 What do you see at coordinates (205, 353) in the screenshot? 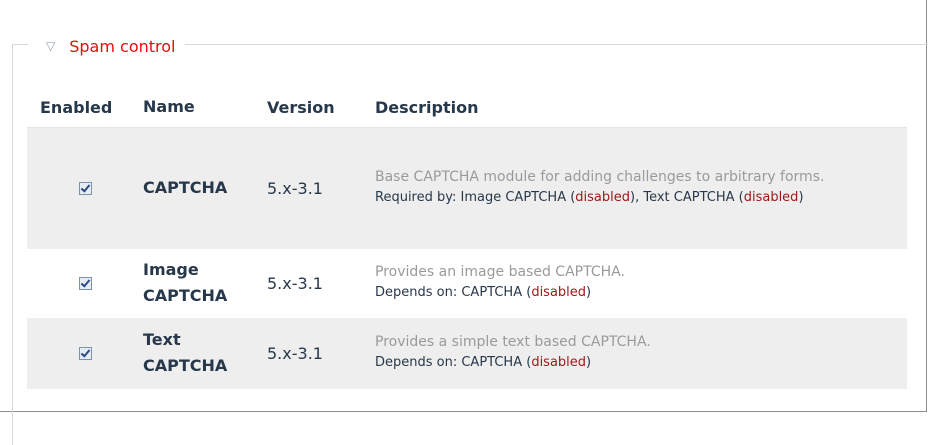
I see `module-name: Text CAPTCHA` at bounding box center [205, 353].